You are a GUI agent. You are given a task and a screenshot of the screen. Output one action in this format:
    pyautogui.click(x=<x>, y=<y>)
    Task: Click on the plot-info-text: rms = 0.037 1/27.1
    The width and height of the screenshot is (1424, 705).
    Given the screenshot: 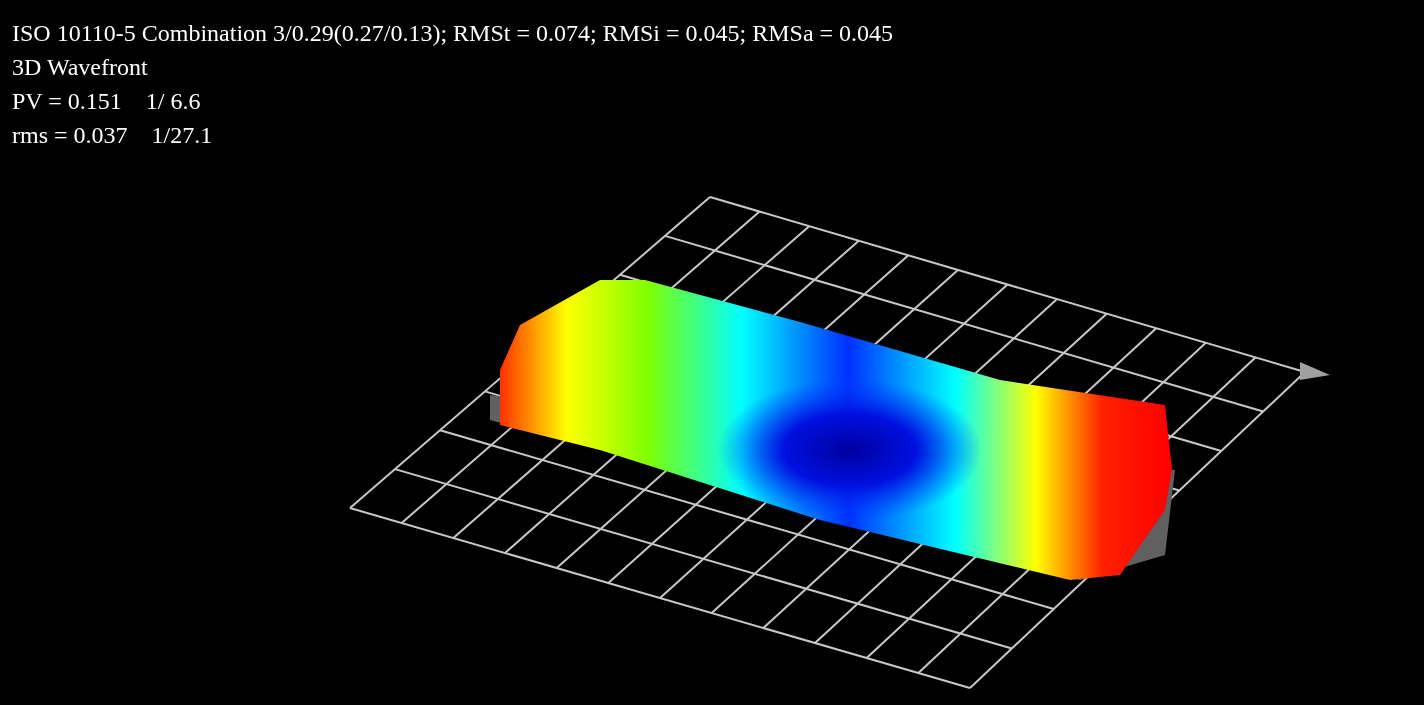 What is the action you would take?
    pyautogui.click(x=112, y=135)
    